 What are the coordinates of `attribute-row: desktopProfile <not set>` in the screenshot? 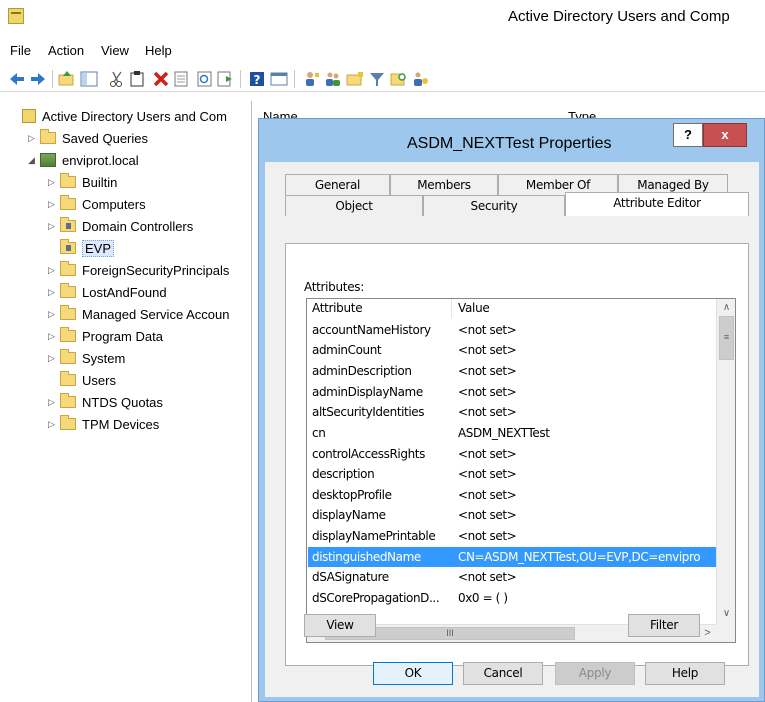 It's located at (512, 495).